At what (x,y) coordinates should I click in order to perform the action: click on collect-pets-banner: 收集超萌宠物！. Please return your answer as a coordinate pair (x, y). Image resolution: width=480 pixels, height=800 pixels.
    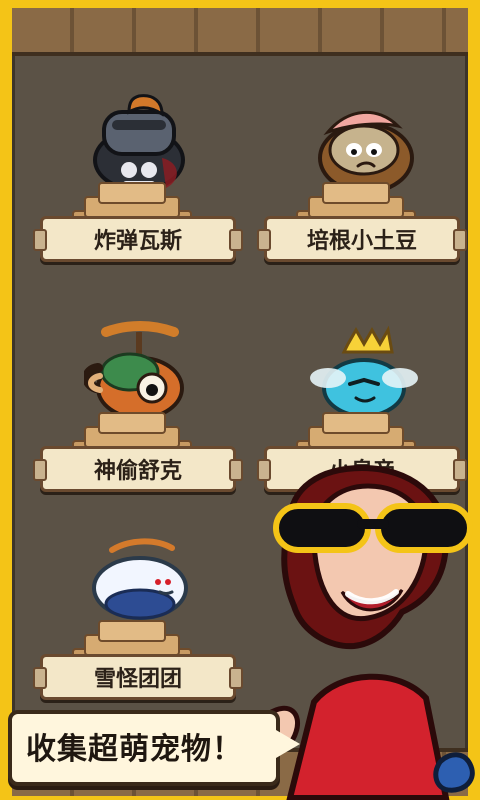
    Looking at the image, I should click on (154, 748).